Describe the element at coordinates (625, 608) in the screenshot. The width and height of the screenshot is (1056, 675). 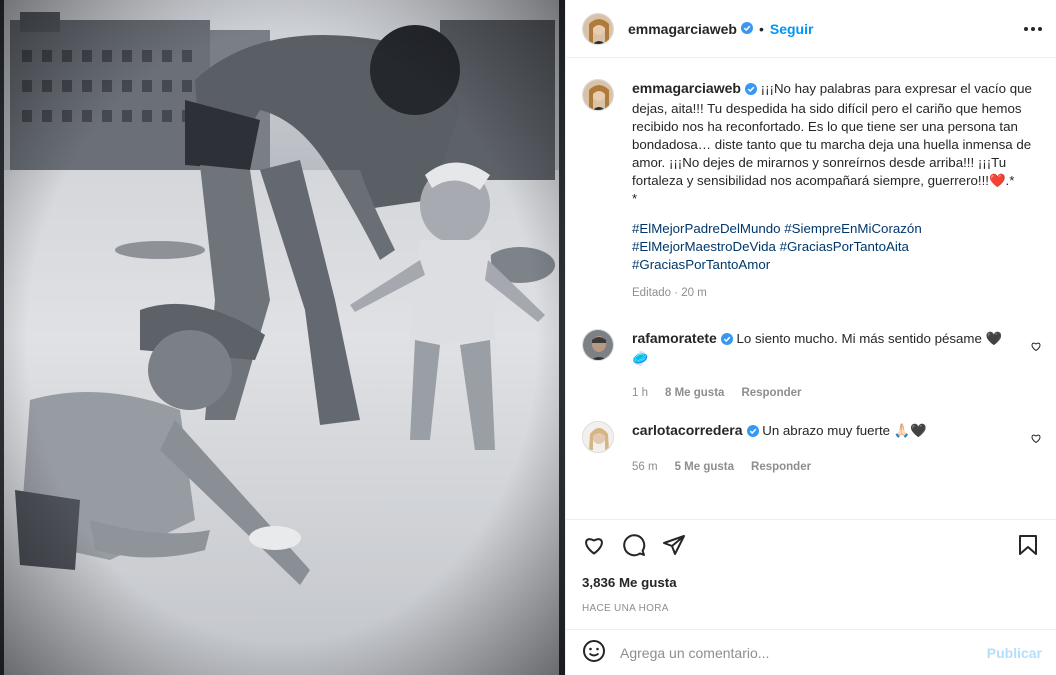
I see `post-time: HACE UNA HORA` at that location.